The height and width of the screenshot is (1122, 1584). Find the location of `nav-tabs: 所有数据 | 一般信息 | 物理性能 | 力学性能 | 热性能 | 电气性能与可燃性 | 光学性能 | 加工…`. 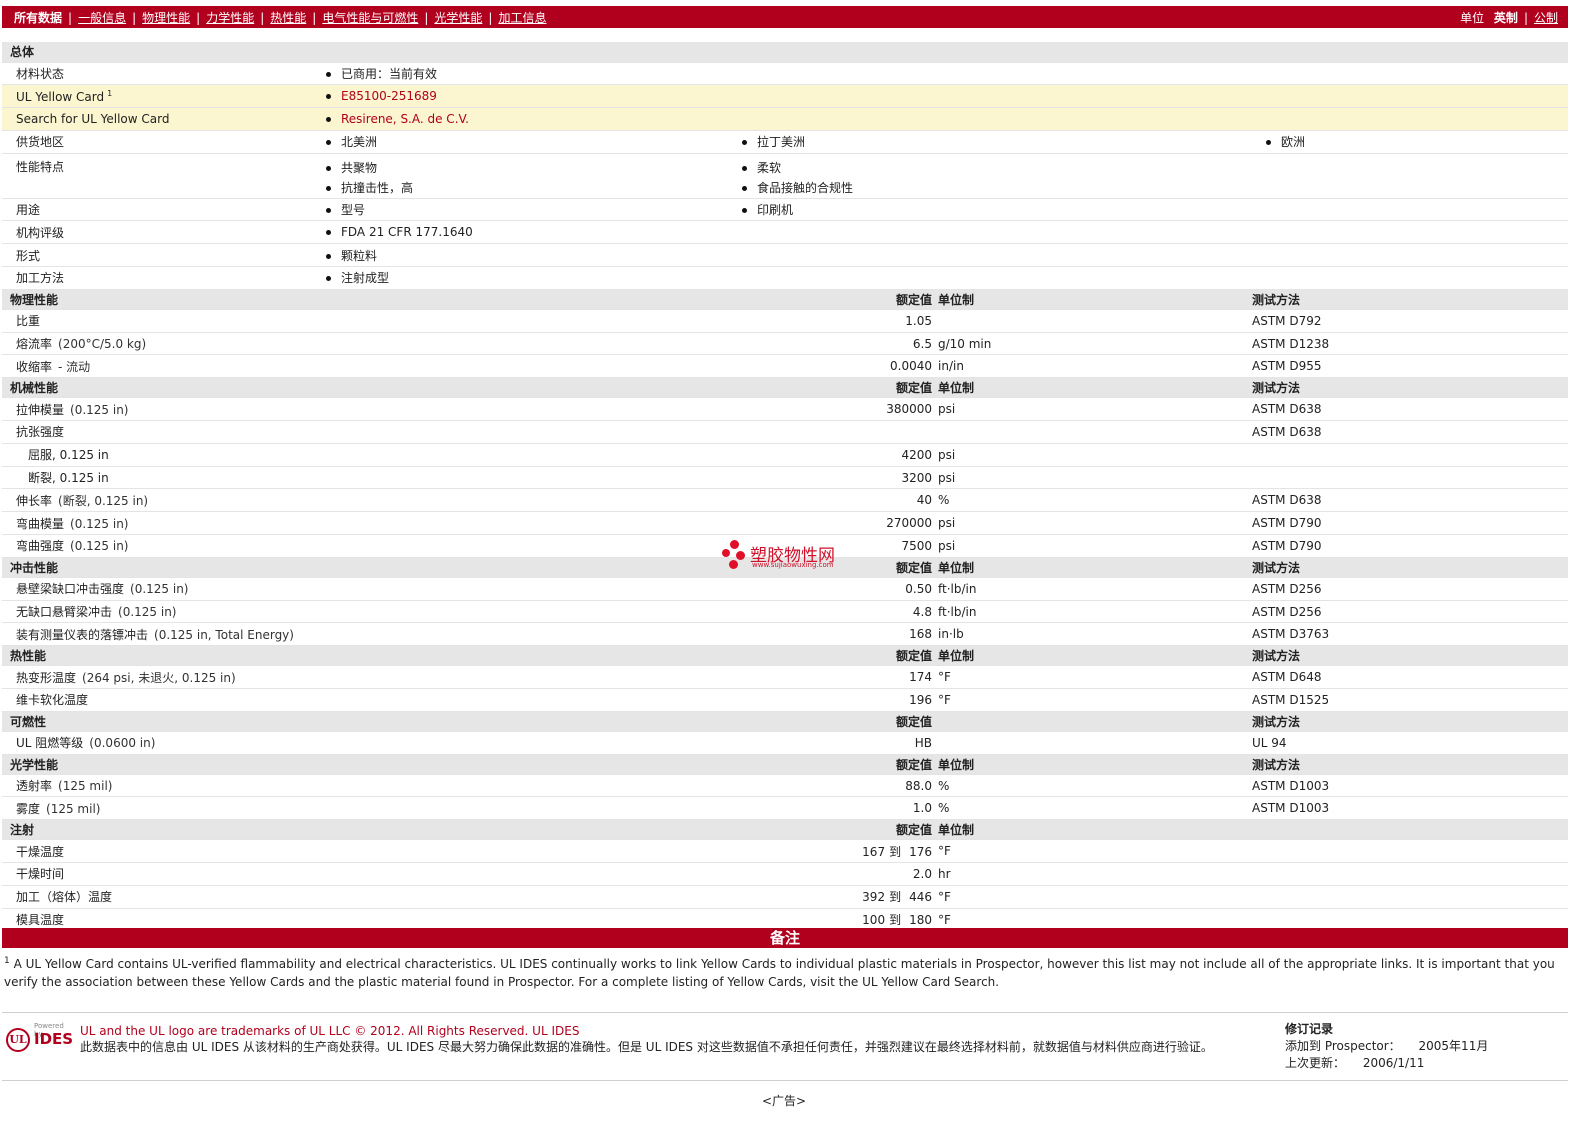

nav-tabs: 所有数据 | 一般信息 | 物理性能 | 力学性能 | 热性能 | 电气性能与可燃性 | 光学性能 | 加工… is located at coordinates (280, 18).